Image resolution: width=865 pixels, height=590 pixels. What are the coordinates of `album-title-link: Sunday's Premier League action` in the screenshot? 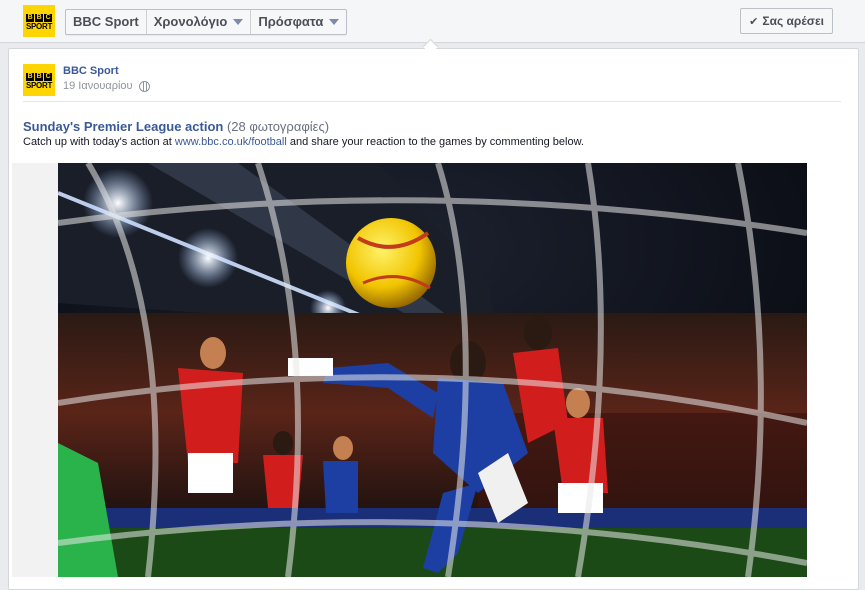 It's located at (123, 126).